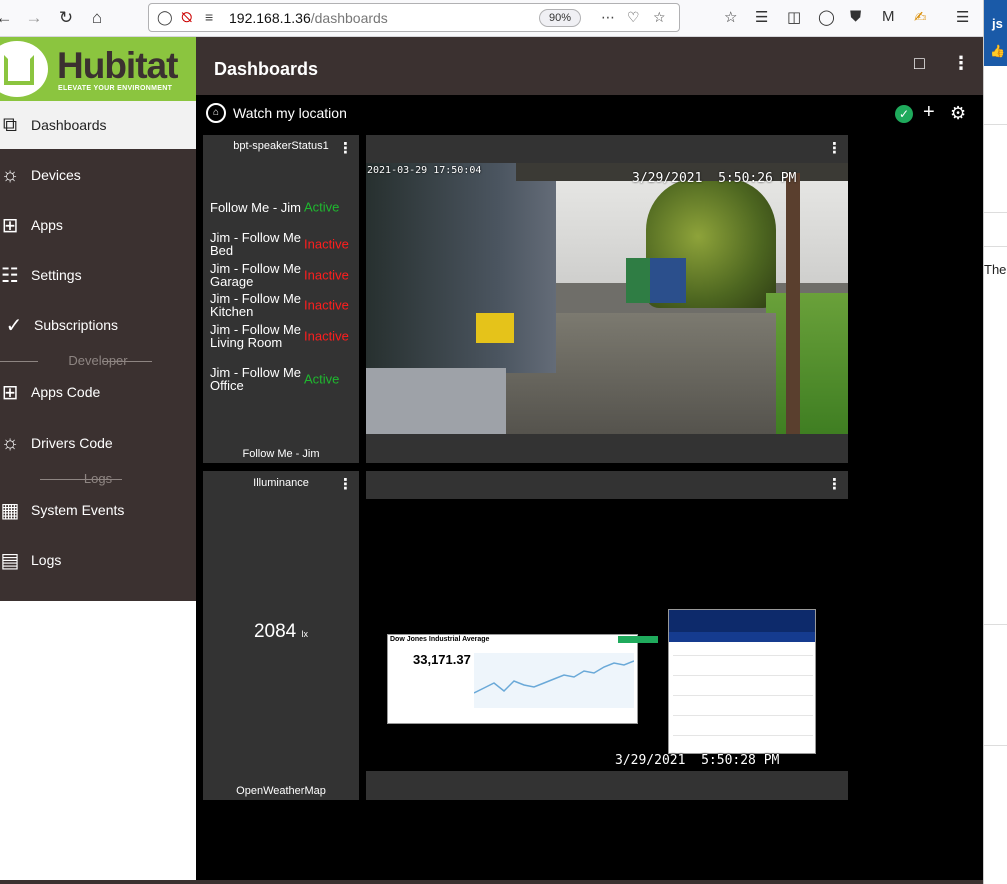 The image size is (1007, 884). I want to click on sparkline-bg, so click(554, 680).